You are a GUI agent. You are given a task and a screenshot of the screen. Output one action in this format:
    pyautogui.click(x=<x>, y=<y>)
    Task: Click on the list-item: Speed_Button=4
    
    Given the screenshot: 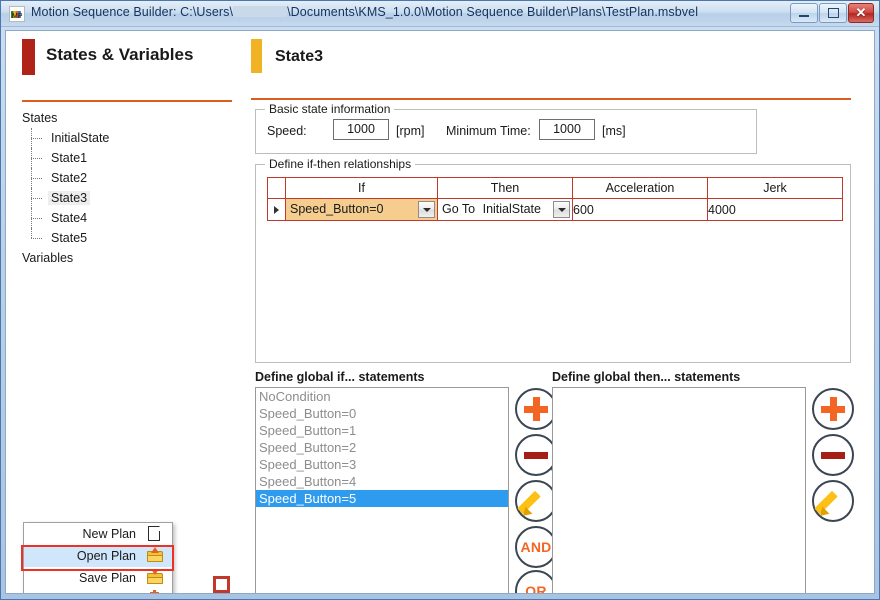 What is the action you would take?
    pyautogui.click(x=382, y=481)
    